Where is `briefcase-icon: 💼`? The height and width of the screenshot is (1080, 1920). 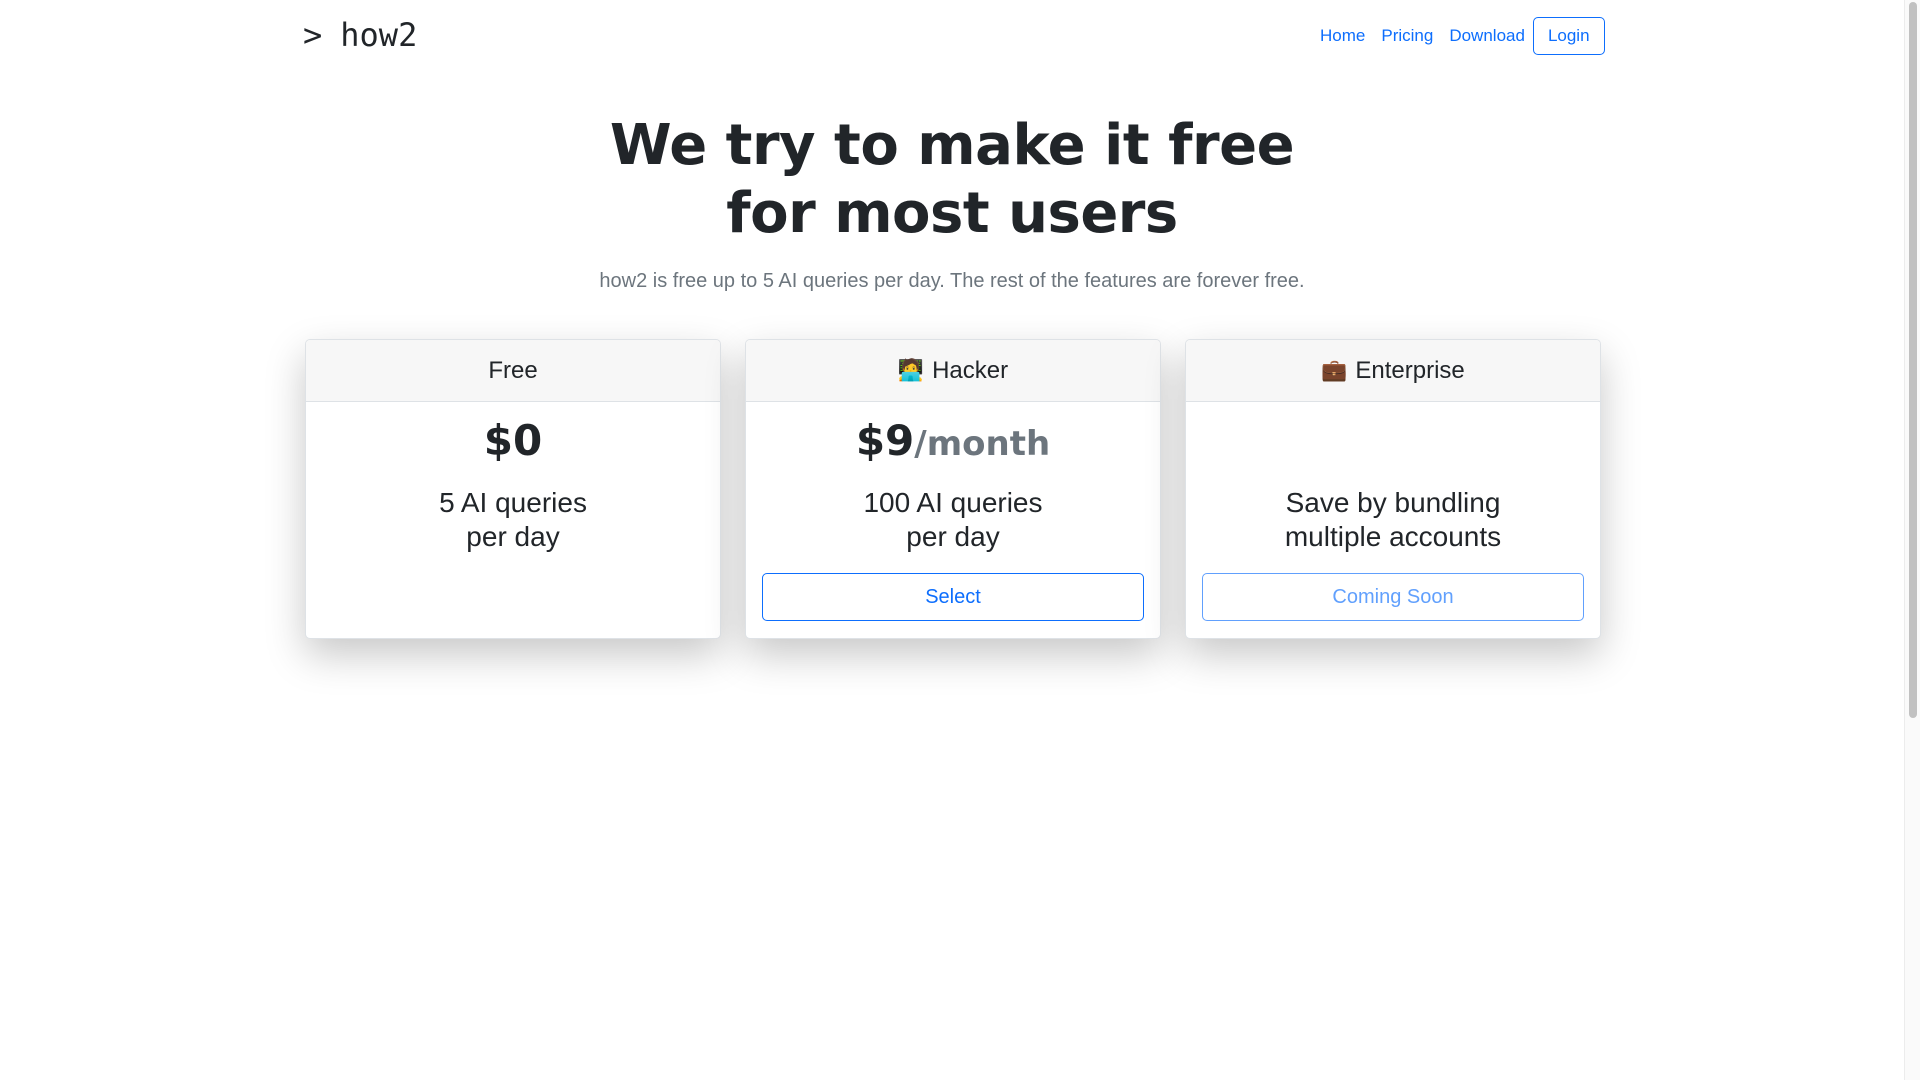
briefcase-icon: 💼 is located at coordinates (1334, 370).